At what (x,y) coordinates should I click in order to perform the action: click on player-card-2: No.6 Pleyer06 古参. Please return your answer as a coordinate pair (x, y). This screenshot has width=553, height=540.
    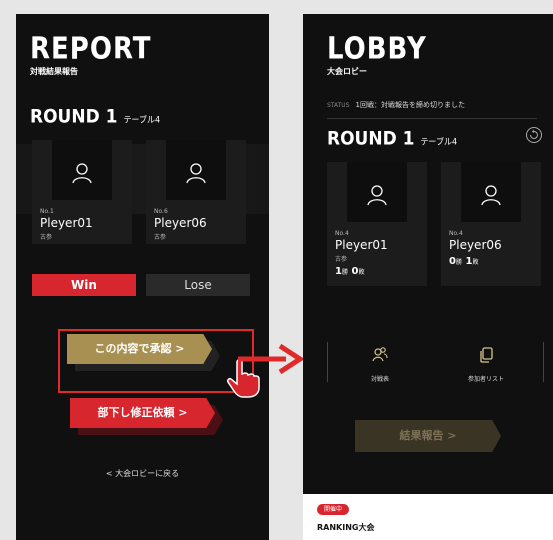
    Looking at the image, I should click on (196, 192).